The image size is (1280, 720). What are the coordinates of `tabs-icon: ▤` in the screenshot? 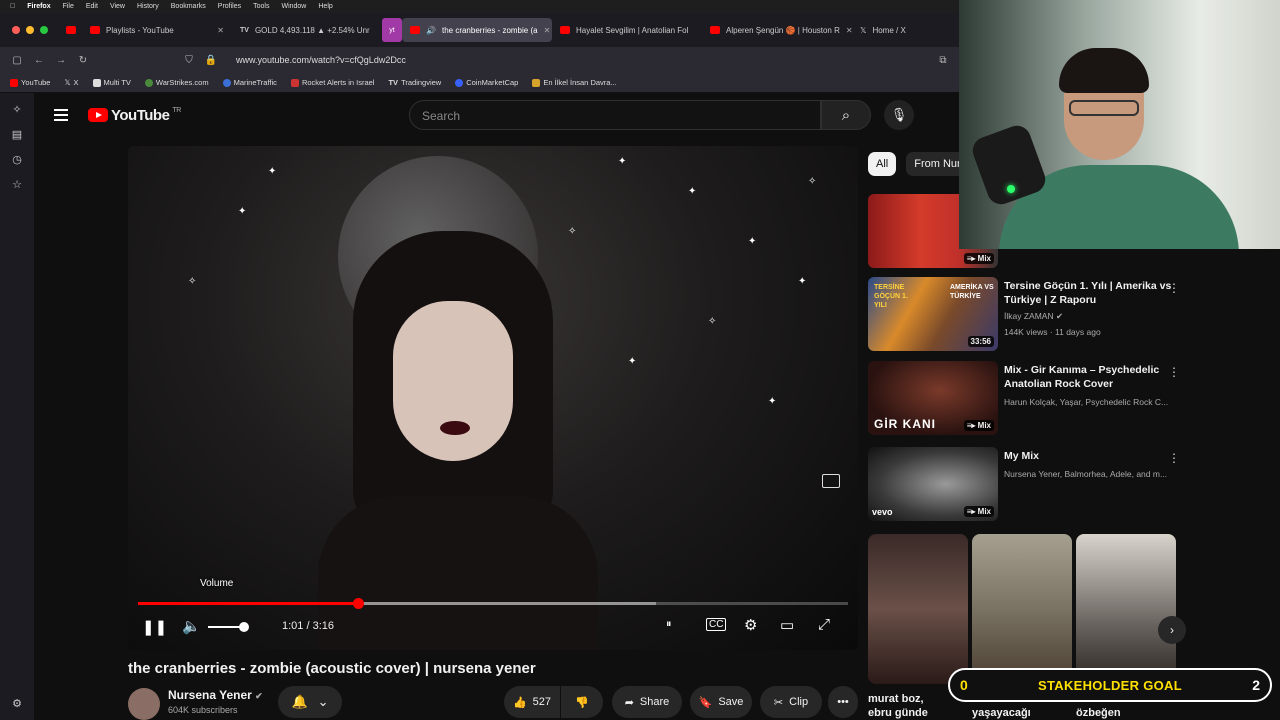 It's located at (17, 134).